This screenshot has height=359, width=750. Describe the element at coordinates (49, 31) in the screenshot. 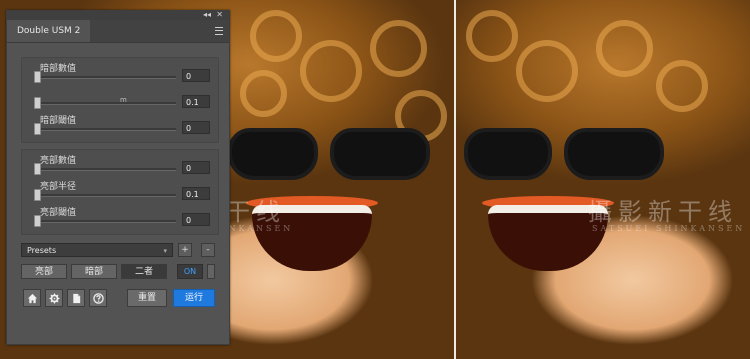

I see `panel-tab: Double USM 2` at that location.